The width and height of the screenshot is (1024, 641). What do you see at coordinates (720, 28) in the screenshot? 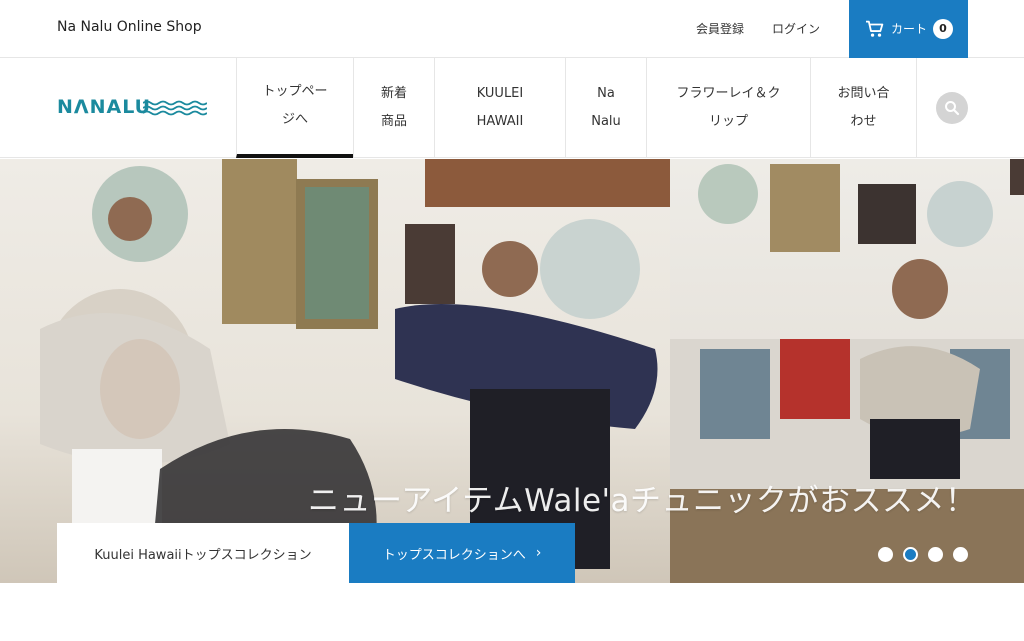
I see `register-link: 会員登録` at bounding box center [720, 28].